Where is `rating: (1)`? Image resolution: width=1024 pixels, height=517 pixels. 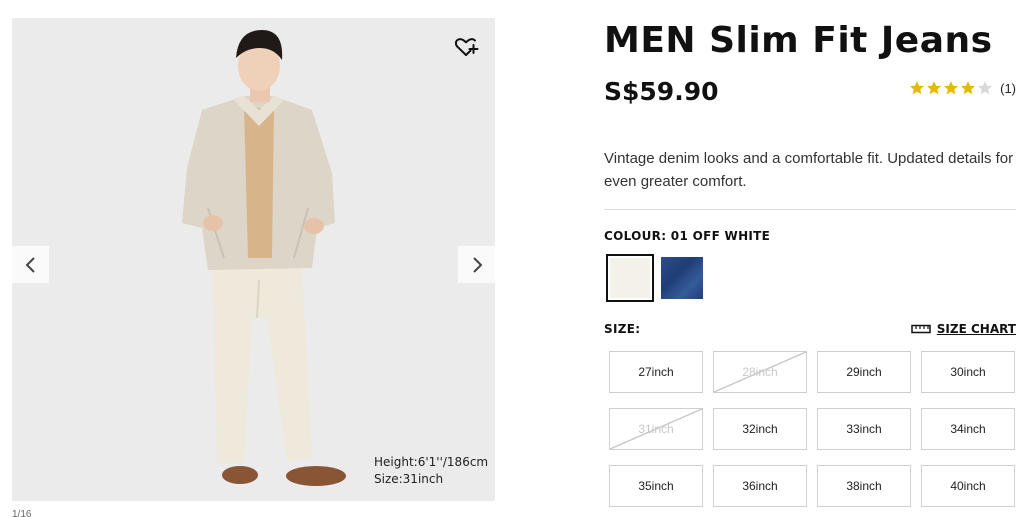 rating: (1) is located at coordinates (962, 88).